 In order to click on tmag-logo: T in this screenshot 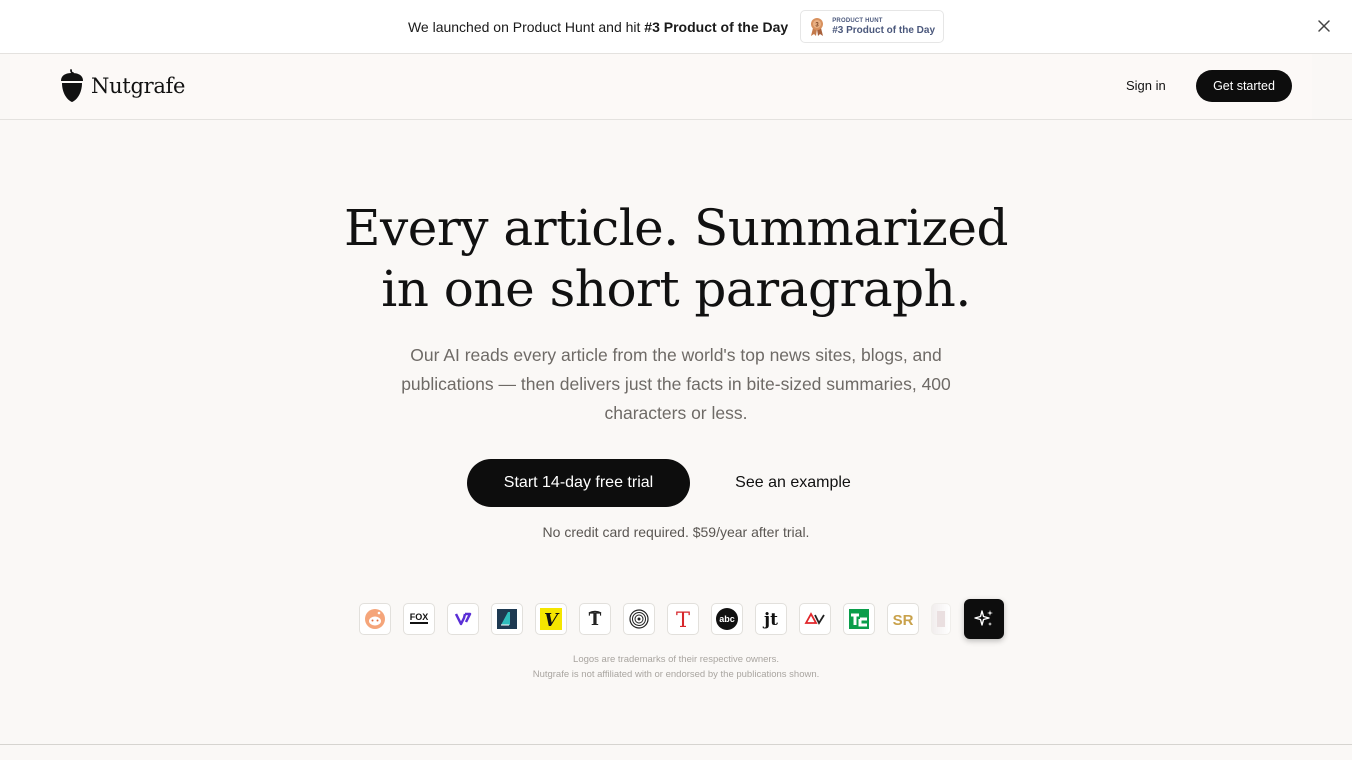, I will do `click(683, 619)`.